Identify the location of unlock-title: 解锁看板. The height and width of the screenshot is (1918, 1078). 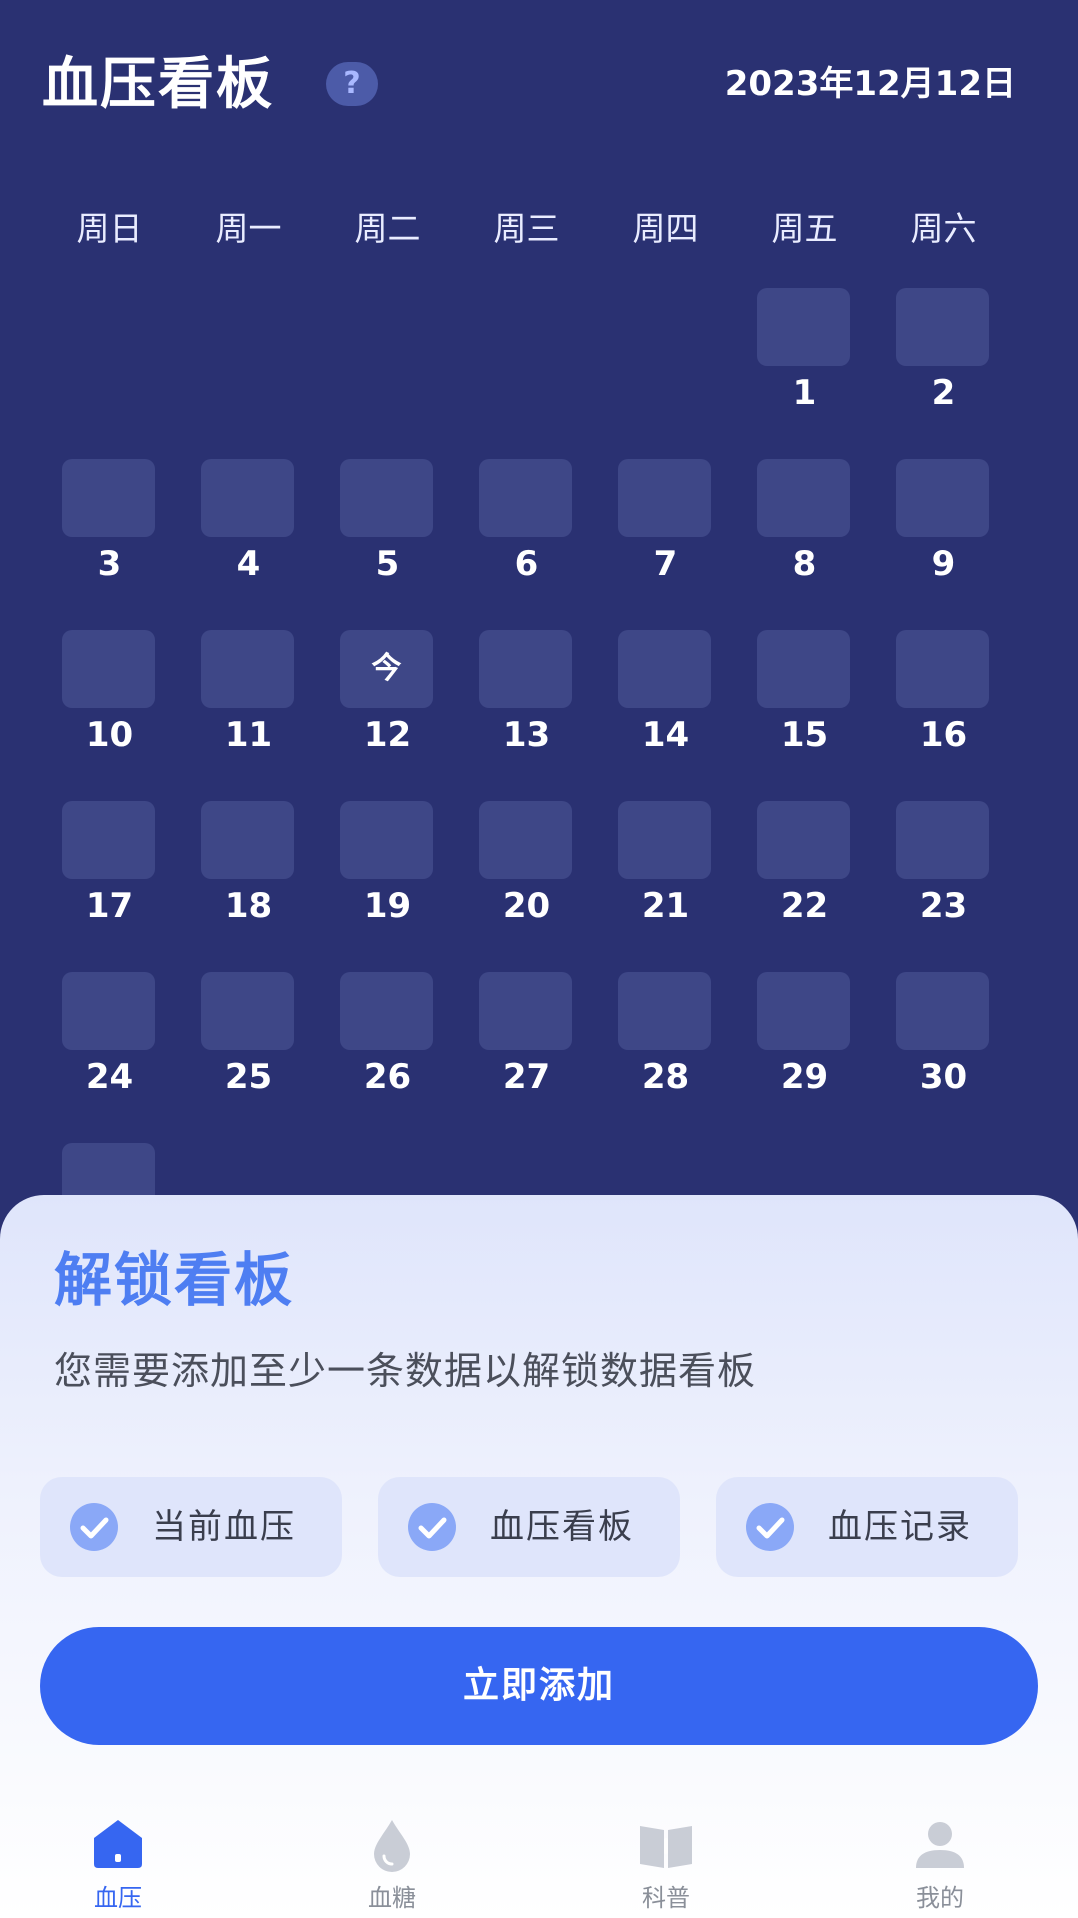
(174, 1280).